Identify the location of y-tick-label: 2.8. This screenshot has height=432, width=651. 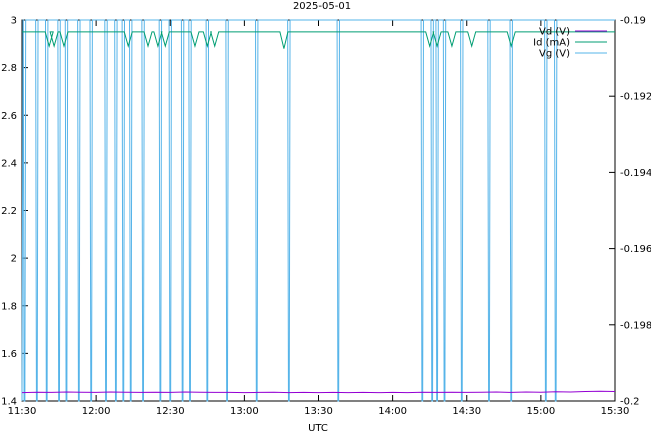
(9, 68).